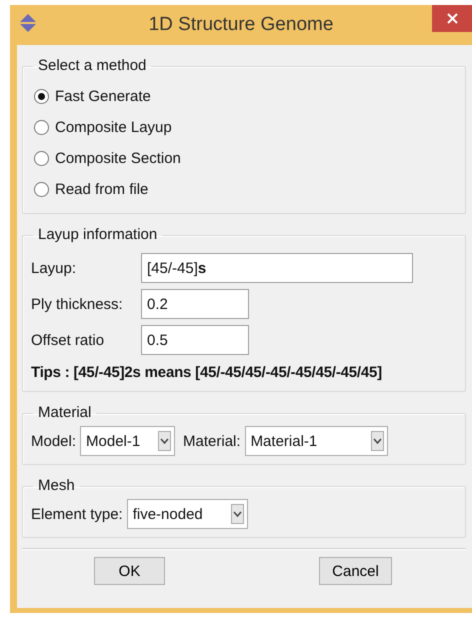 The width and height of the screenshot is (472, 618). I want to click on field-label: Ply thickness:, so click(77, 304).